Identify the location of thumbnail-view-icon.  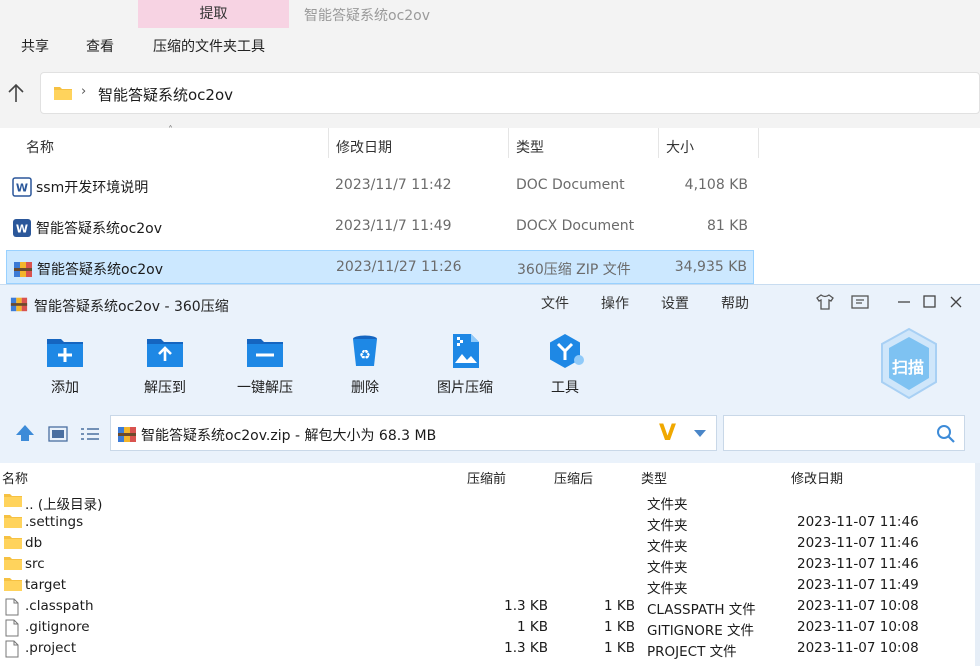
(58, 434).